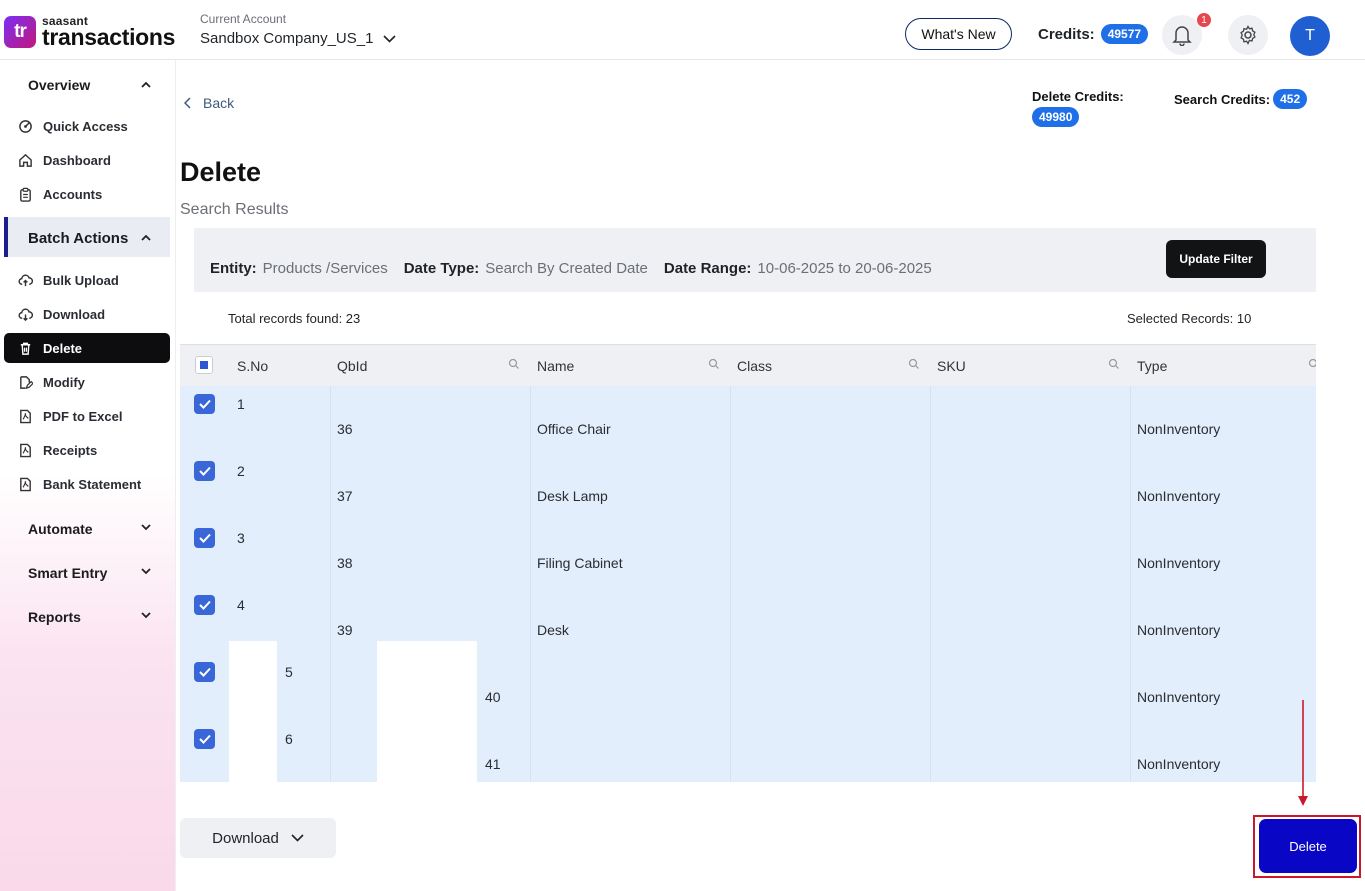 This screenshot has width=1365, height=891. What do you see at coordinates (25, 348) in the screenshot?
I see `trash-icon` at bounding box center [25, 348].